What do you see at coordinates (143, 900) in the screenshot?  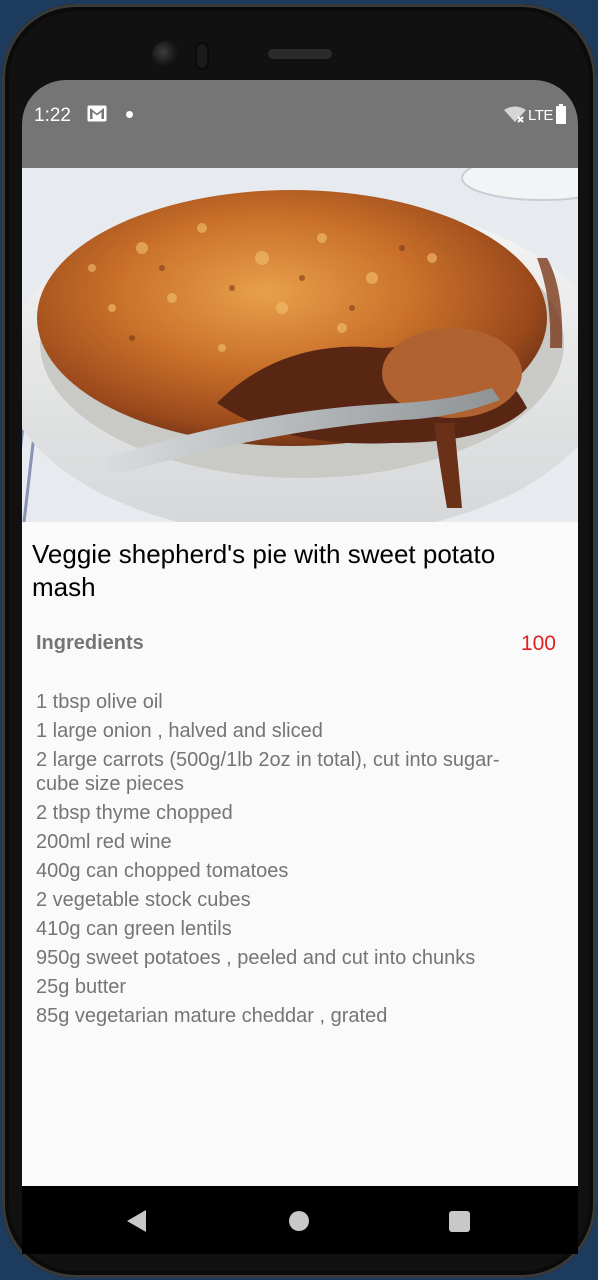 I see `ingredient-item: 2 vegetable stock cubes` at bounding box center [143, 900].